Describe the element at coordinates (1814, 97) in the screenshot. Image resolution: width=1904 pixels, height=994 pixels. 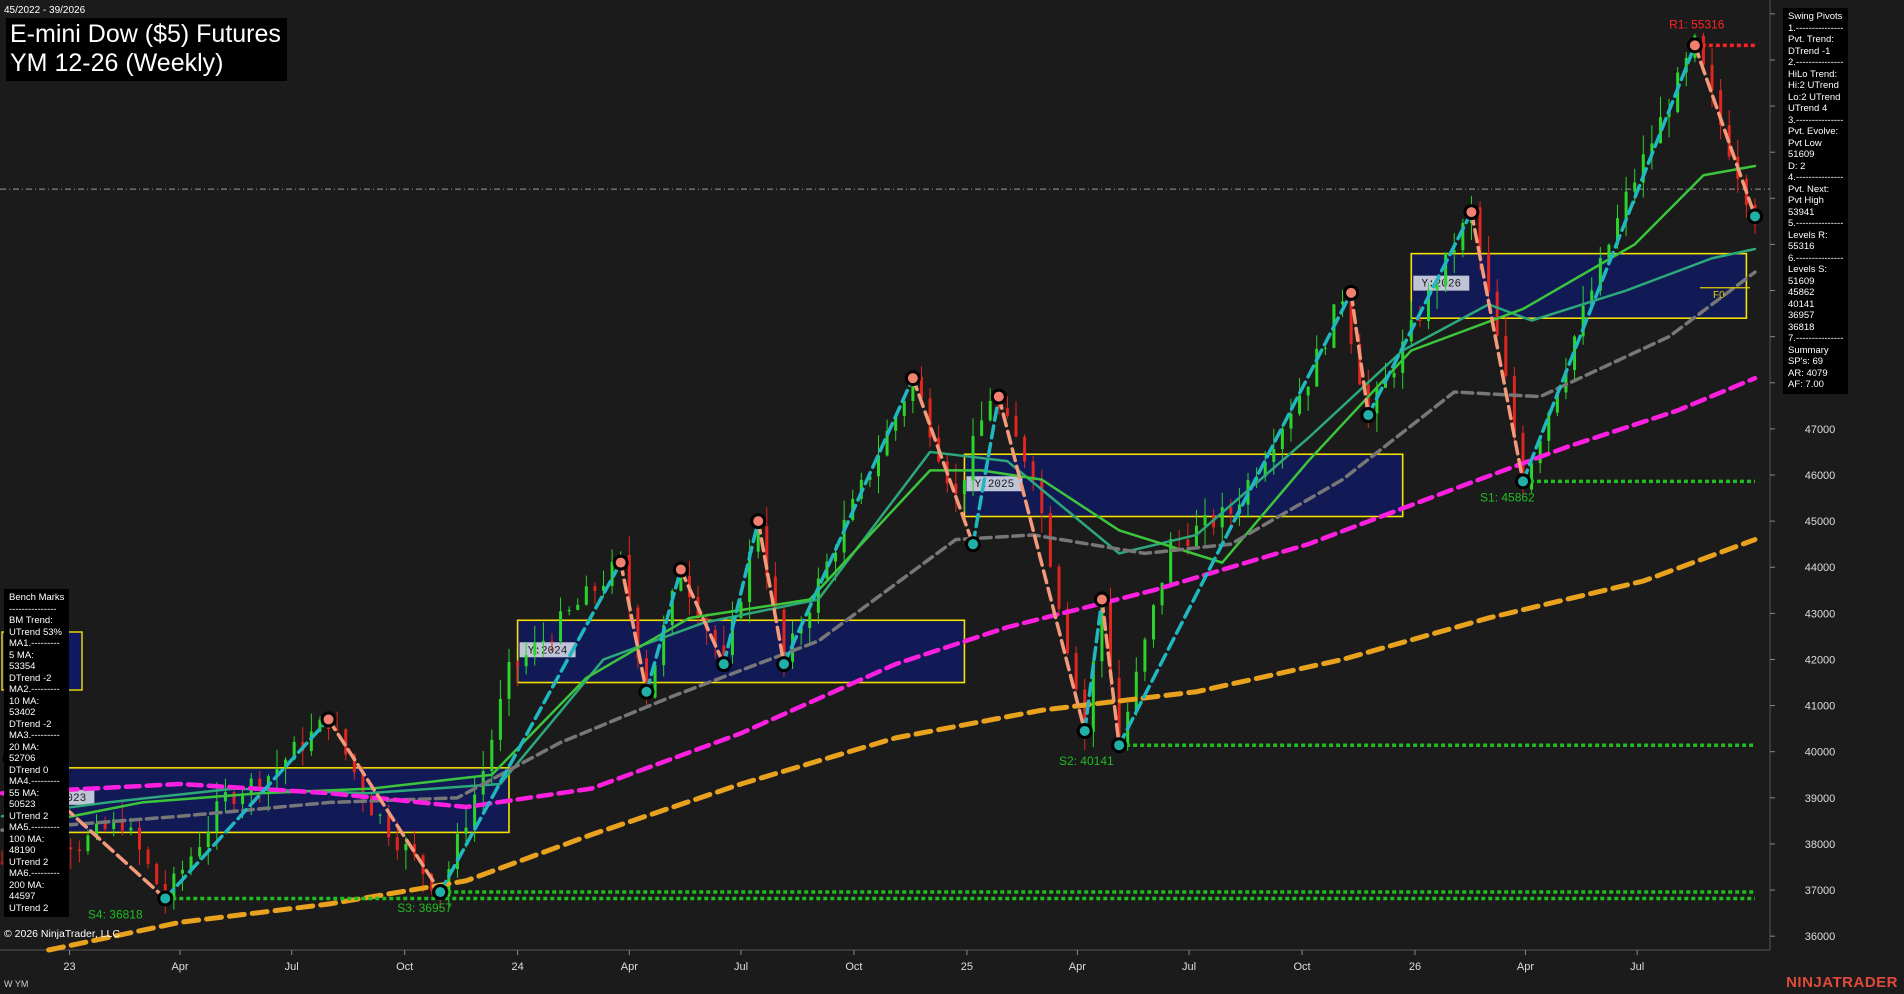
I see `swing-pivots-line: Lo:2 UTrend` at that location.